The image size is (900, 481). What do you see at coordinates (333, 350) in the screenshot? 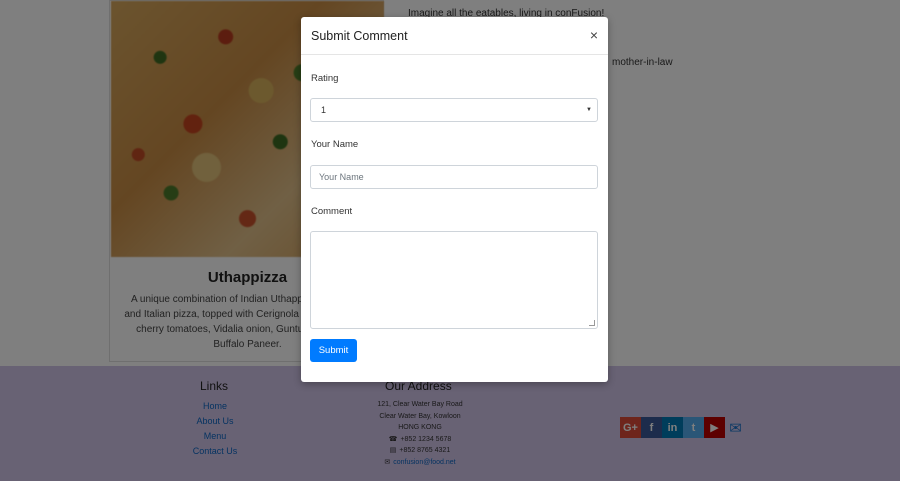
I see `submit-button: Submit` at bounding box center [333, 350].